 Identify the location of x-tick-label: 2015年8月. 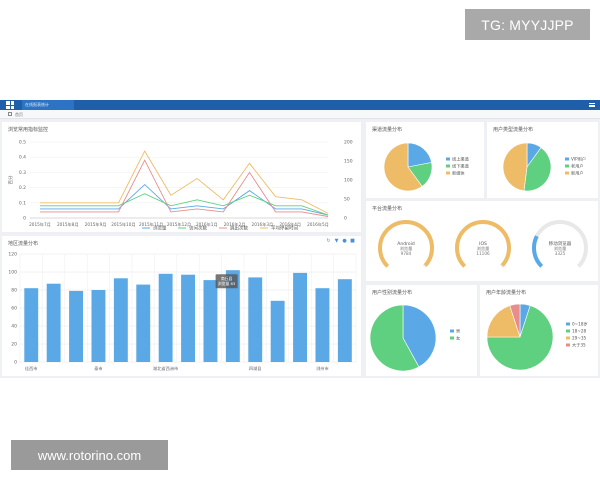
(68, 224).